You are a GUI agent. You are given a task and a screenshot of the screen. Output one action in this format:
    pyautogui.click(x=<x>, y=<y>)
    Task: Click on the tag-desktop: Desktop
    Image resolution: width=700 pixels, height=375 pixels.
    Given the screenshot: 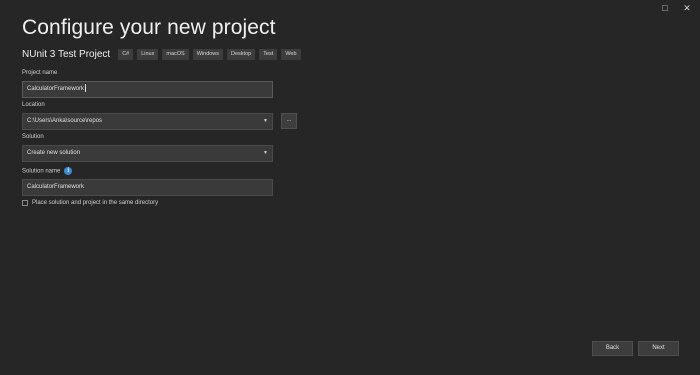 What is the action you would take?
    pyautogui.click(x=241, y=54)
    